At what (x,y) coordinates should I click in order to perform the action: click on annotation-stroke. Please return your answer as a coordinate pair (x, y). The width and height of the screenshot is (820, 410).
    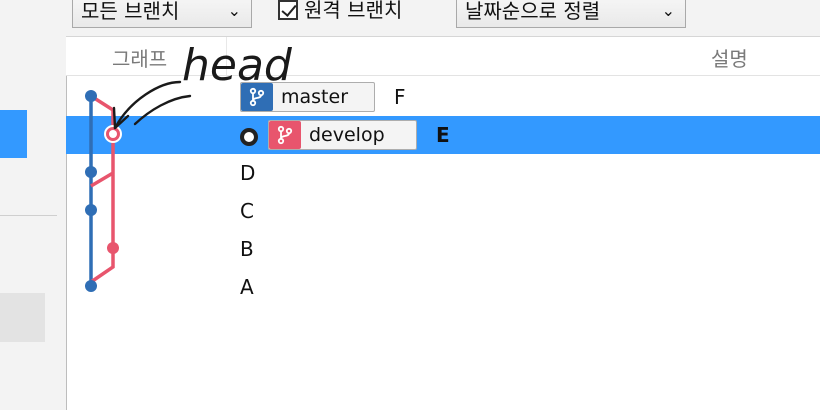
    Looking at the image, I should click on (162, 110).